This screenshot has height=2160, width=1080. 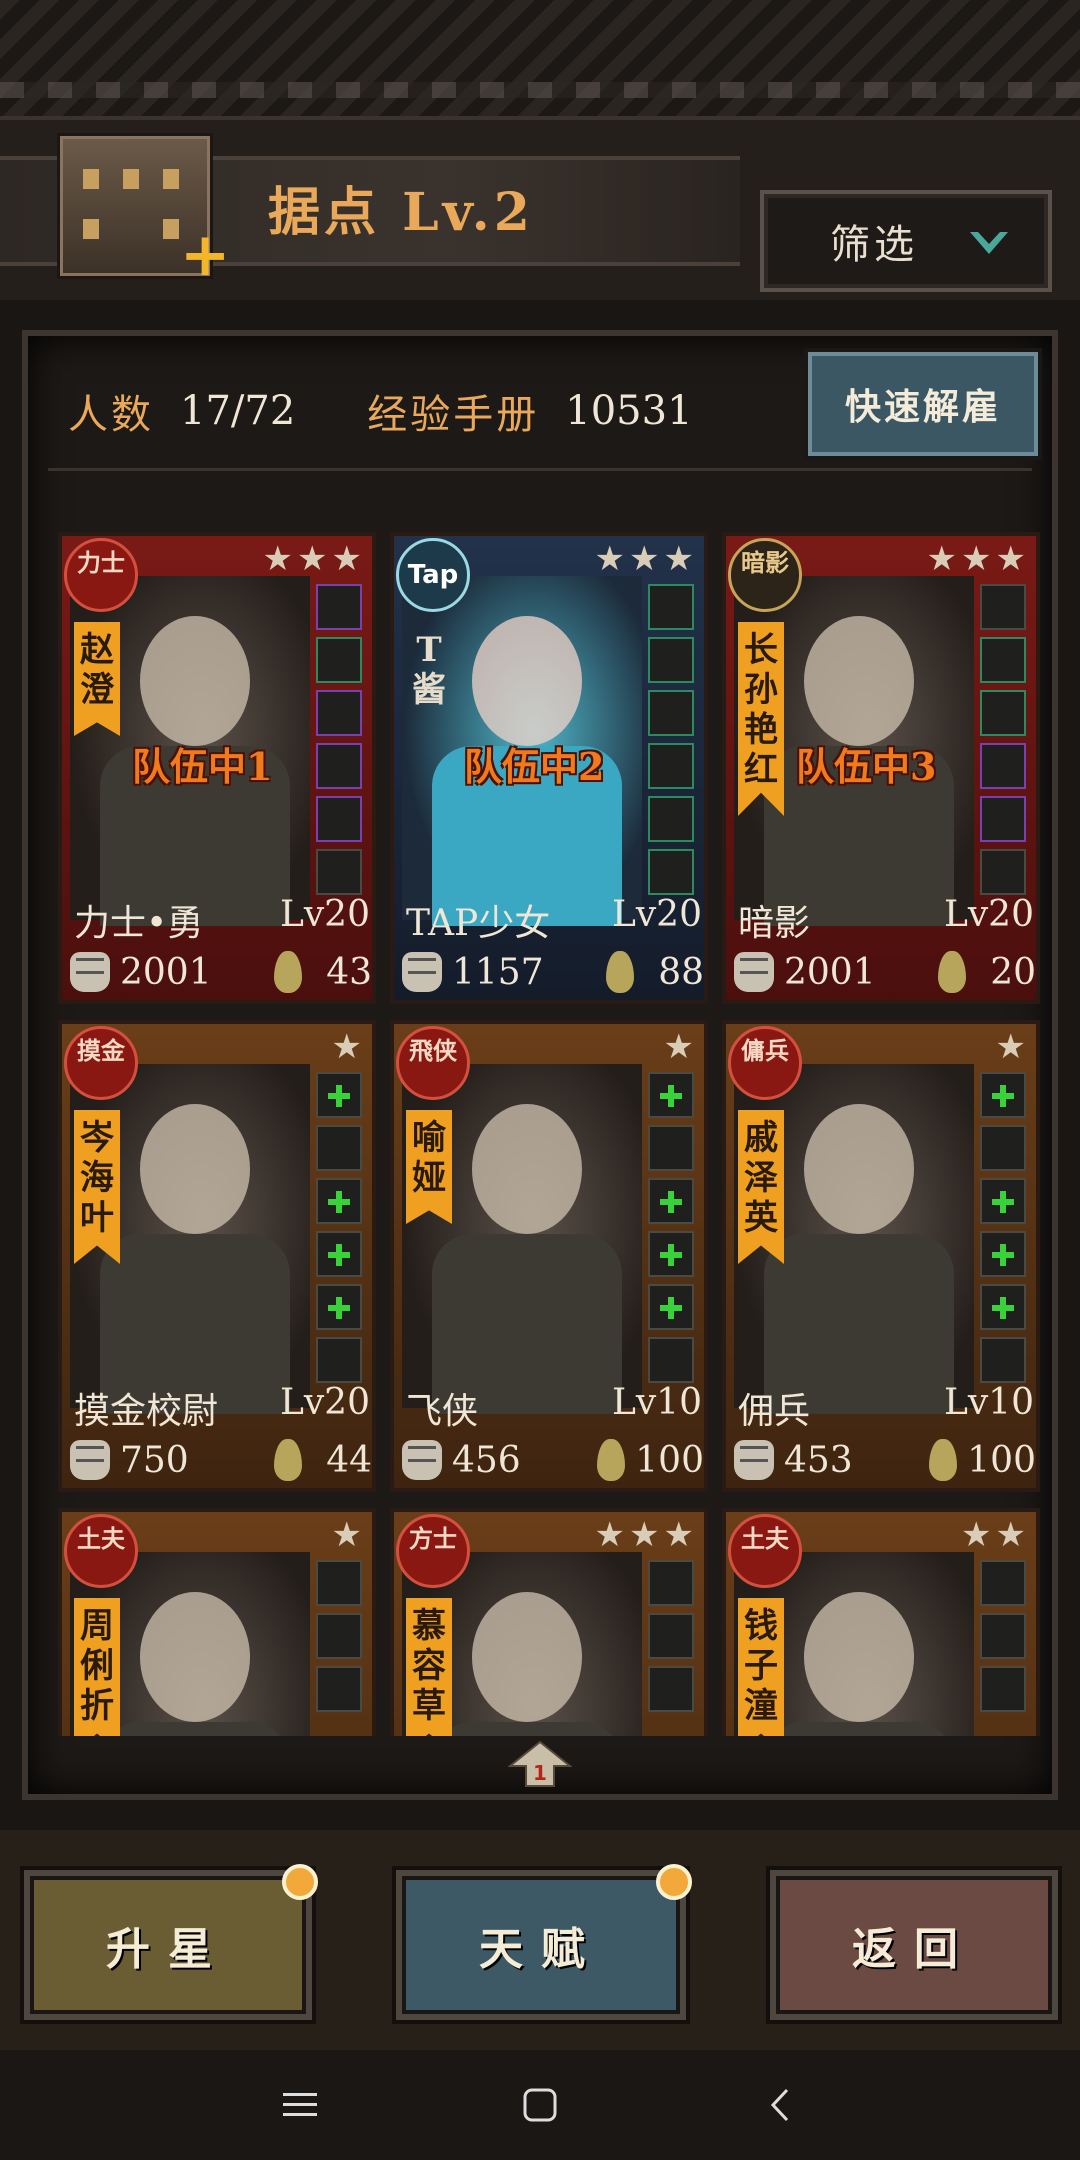 What do you see at coordinates (541, 1949) in the screenshot?
I see `talent-label: 天赋` at bounding box center [541, 1949].